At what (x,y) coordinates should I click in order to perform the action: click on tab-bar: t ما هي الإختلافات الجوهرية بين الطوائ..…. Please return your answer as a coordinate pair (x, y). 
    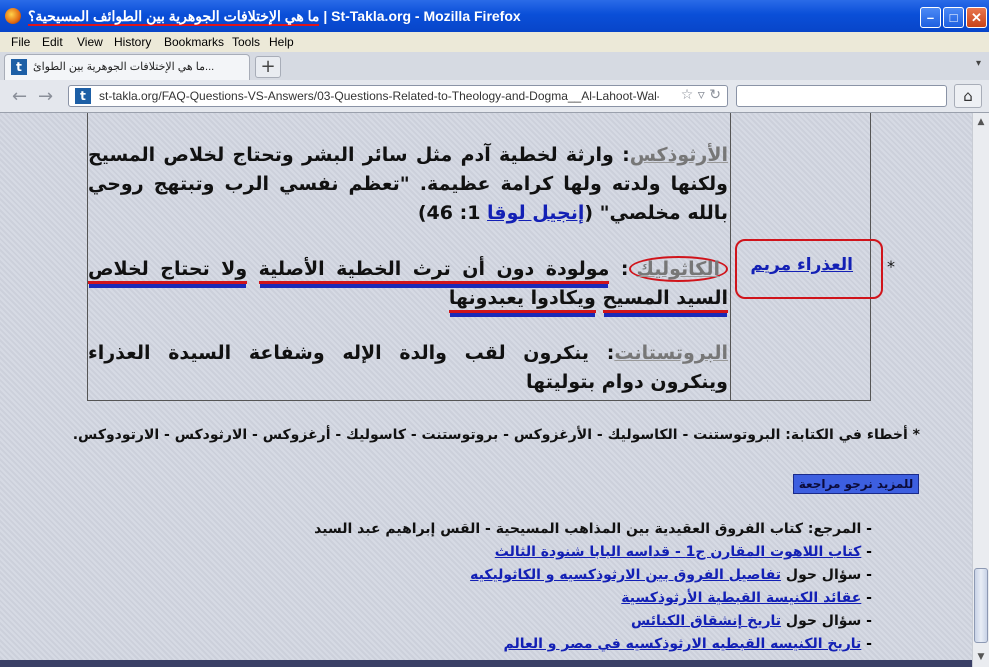
    Looking at the image, I should click on (494, 66).